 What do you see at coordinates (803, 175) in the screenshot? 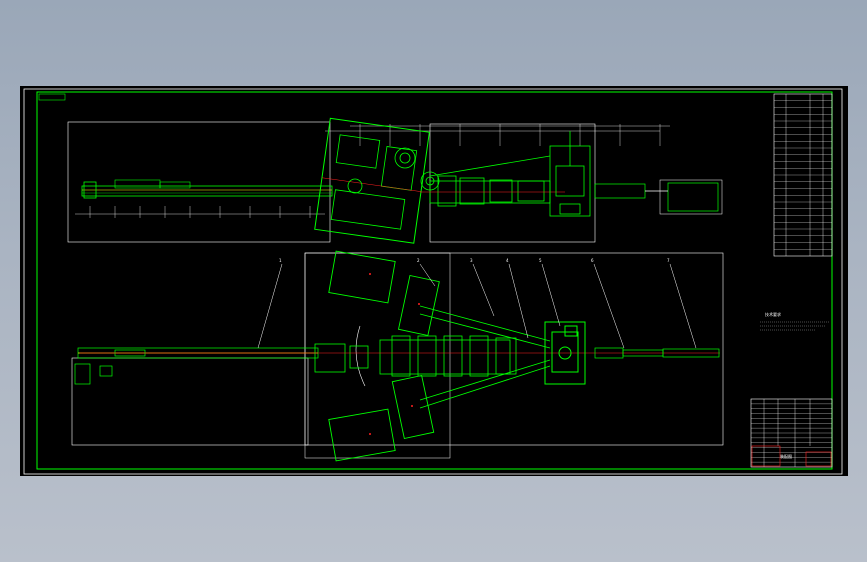
I see `parts-list` at bounding box center [803, 175].